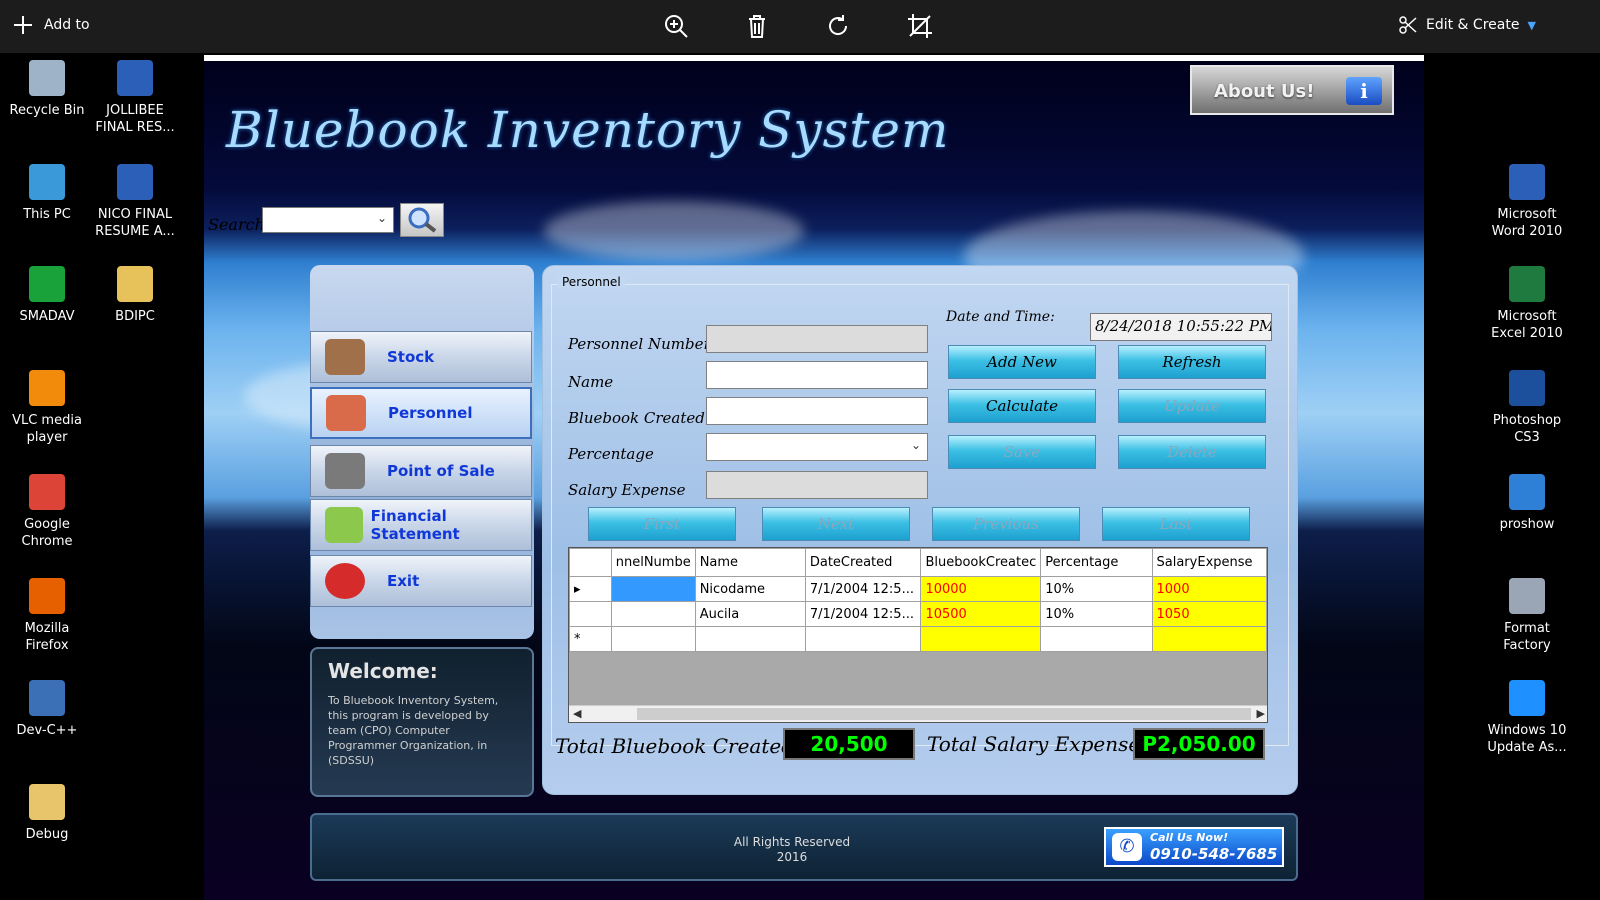 This screenshot has width=1600, height=900. What do you see at coordinates (135, 295) in the screenshot?
I see `desktop-shortcut: BDIPC` at bounding box center [135, 295].